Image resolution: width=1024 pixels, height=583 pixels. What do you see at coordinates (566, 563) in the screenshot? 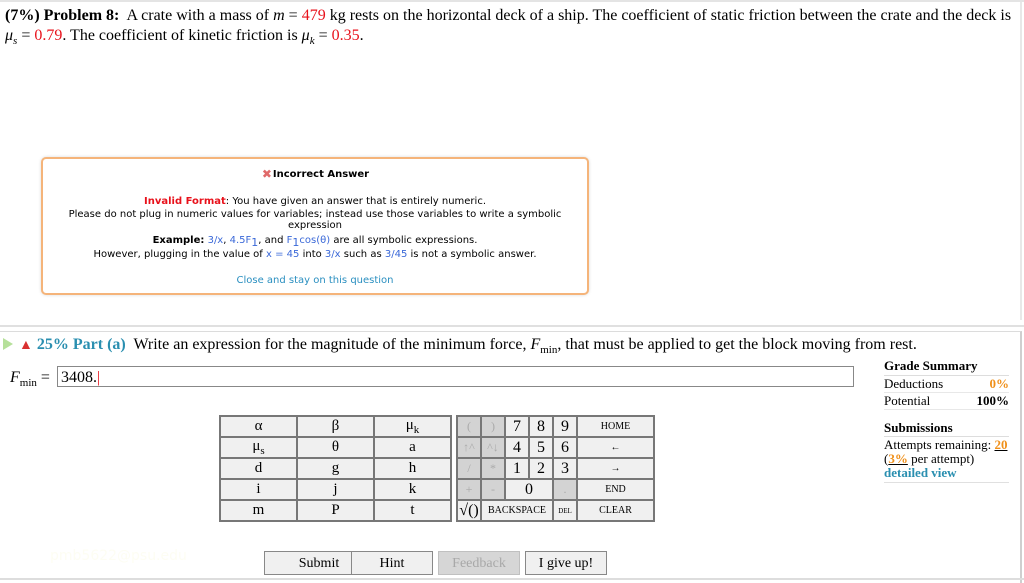
I see `give-up-button: I give up!` at bounding box center [566, 563].